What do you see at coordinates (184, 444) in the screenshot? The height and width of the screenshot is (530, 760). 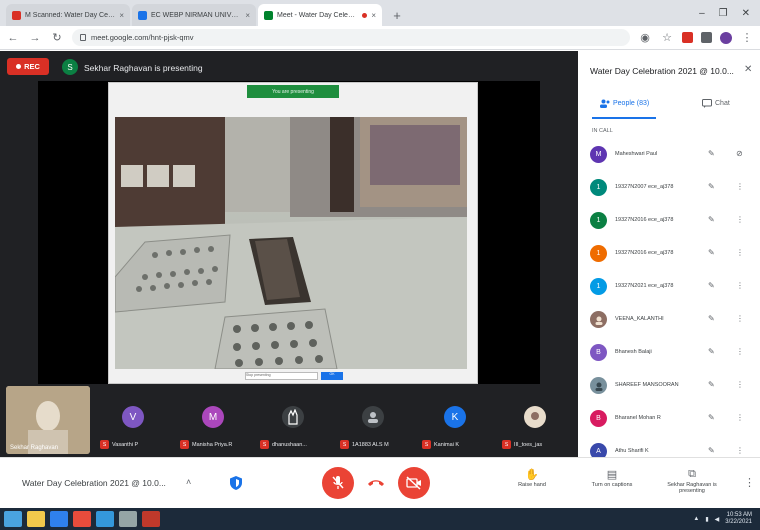 I see `muted-mic-icon: S` at bounding box center [184, 444].